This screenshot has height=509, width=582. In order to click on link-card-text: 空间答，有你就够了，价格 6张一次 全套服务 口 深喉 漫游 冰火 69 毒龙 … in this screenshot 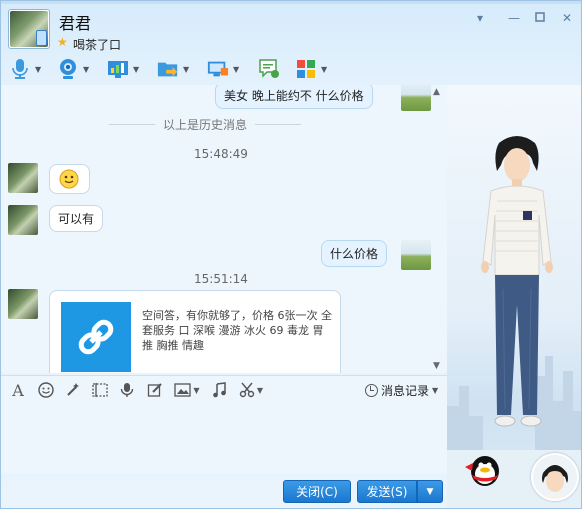, I will do `click(237, 330)`.